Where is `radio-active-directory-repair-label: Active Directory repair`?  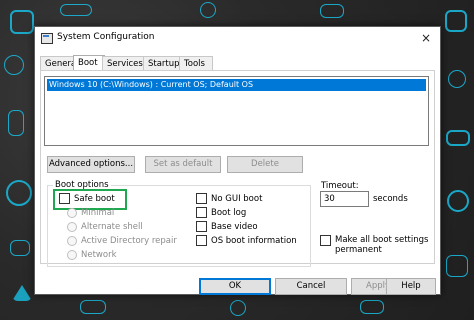
radio-active-directory-repair-label: Active Directory repair is located at coordinates (129, 241).